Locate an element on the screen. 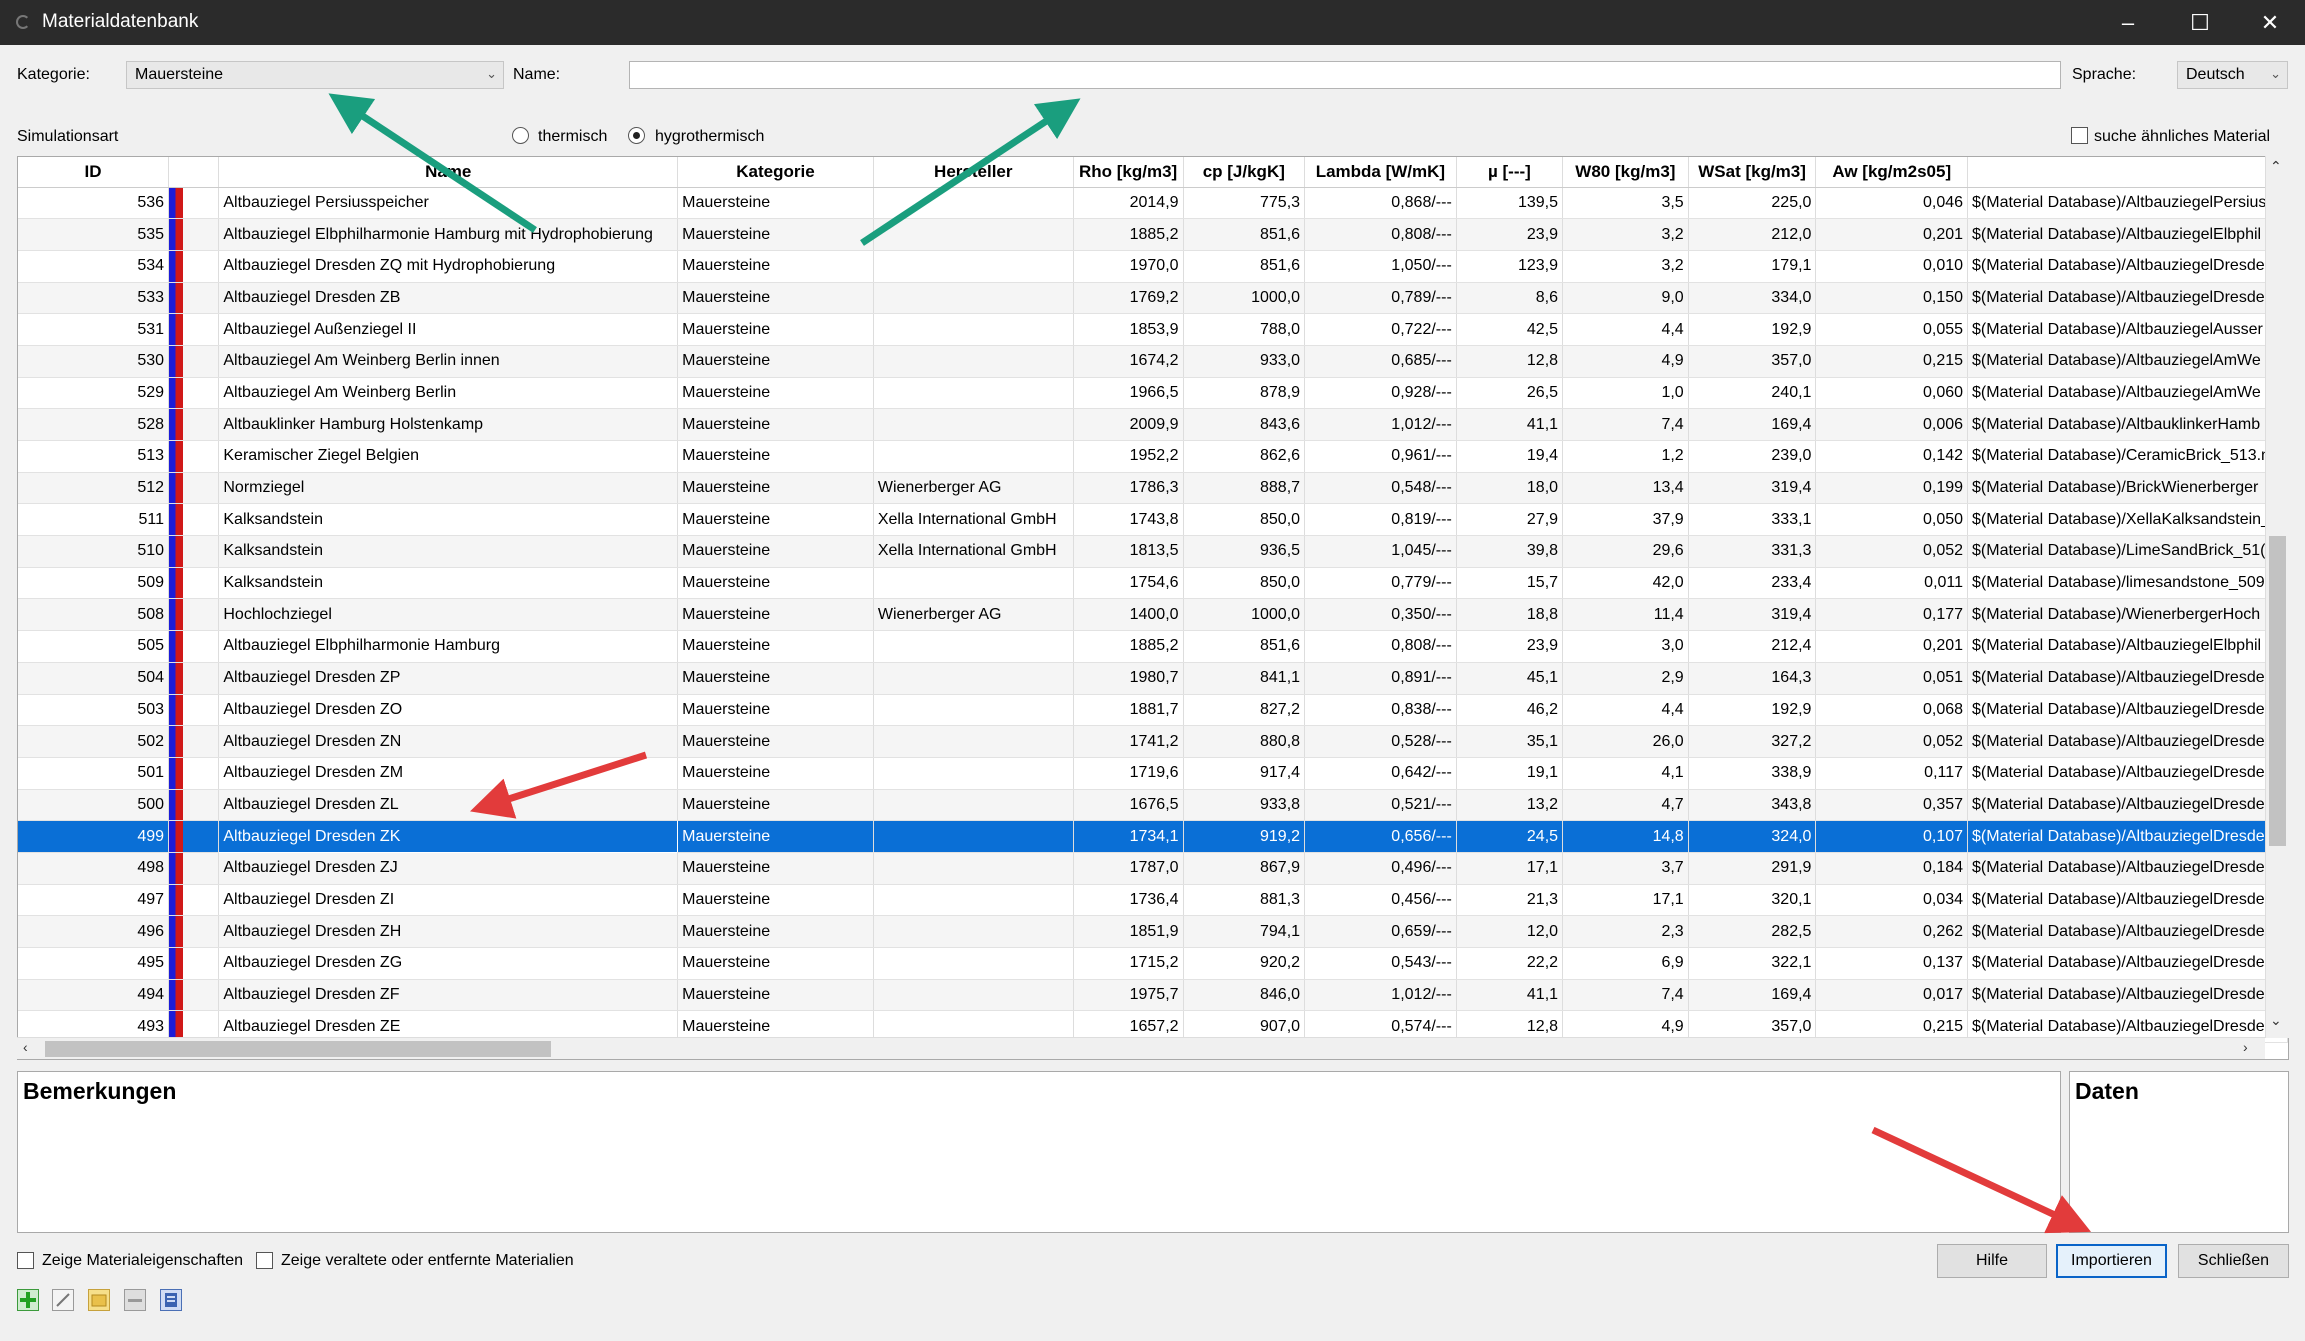 The width and height of the screenshot is (2305, 1341). scroll-right-icon: › is located at coordinates (2245, 1047).